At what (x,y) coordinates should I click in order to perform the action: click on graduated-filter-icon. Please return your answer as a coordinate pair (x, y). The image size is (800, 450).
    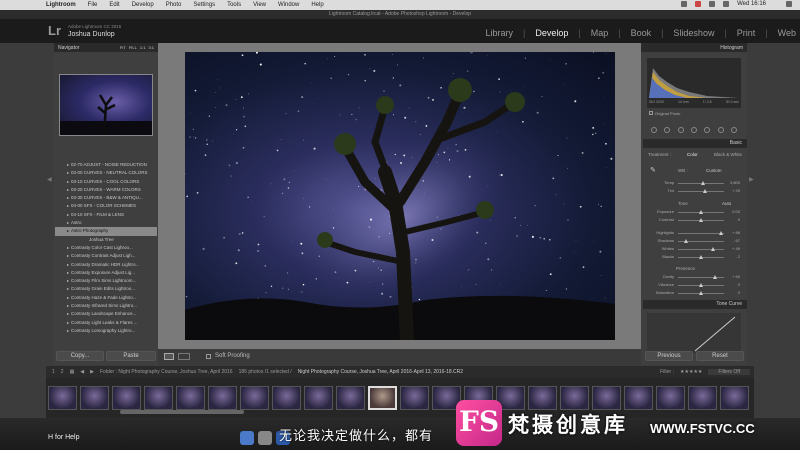
    Looking at the image, I should click on (707, 129).